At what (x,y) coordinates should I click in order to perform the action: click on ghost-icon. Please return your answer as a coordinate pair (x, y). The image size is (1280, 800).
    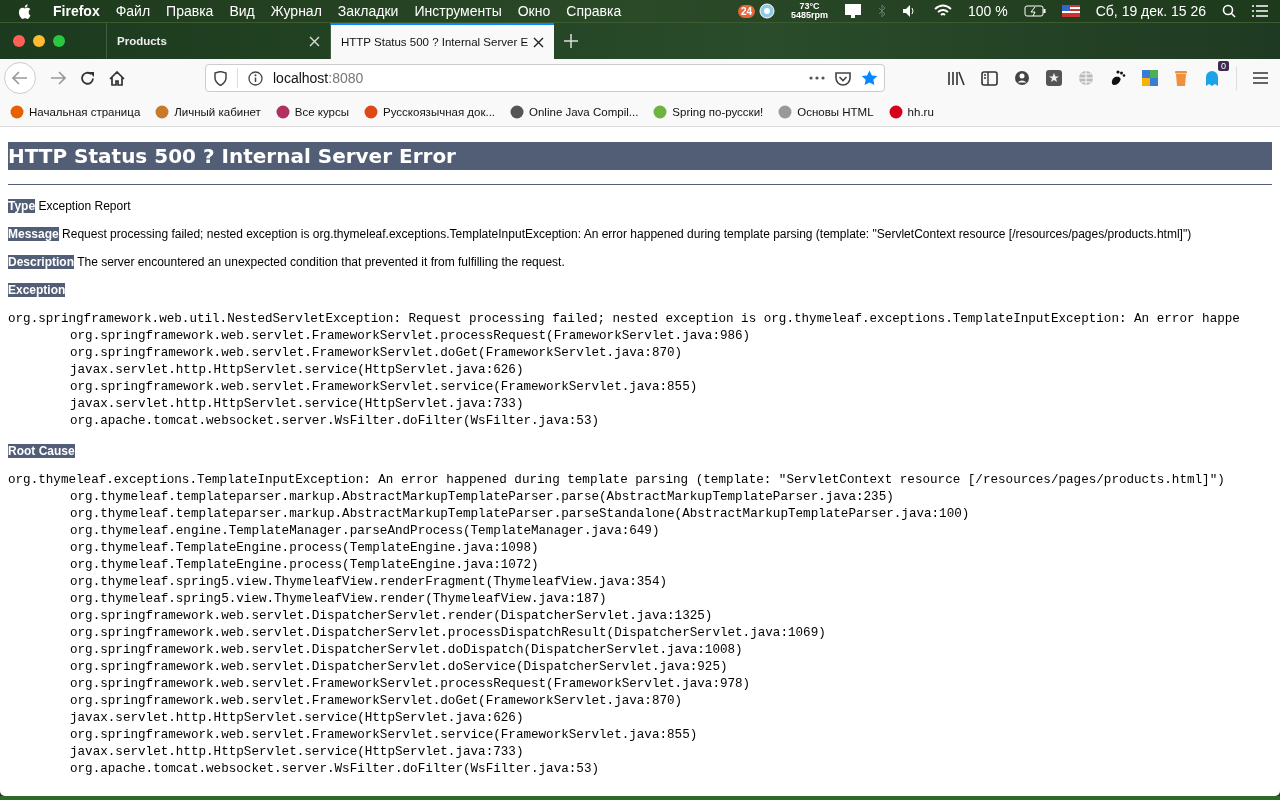
    Looking at the image, I should click on (1212, 78).